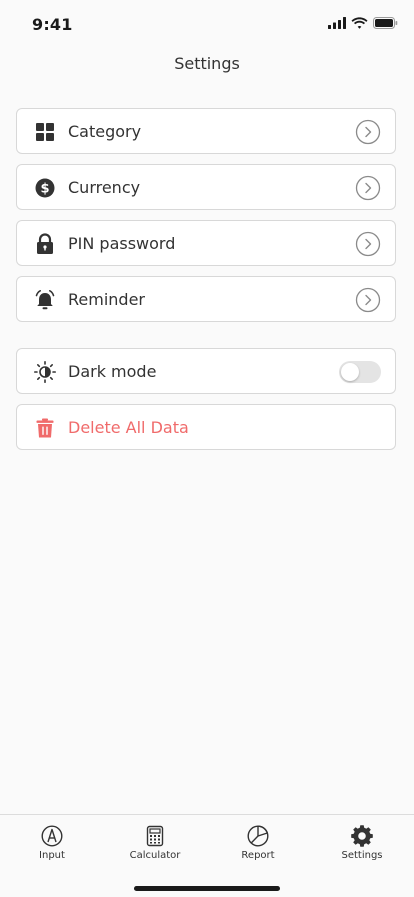 This screenshot has height=897, width=414. What do you see at coordinates (207, 855) in the screenshot?
I see `tab-bar: Input Calculator Report Settings` at bounding box center [207, 855].